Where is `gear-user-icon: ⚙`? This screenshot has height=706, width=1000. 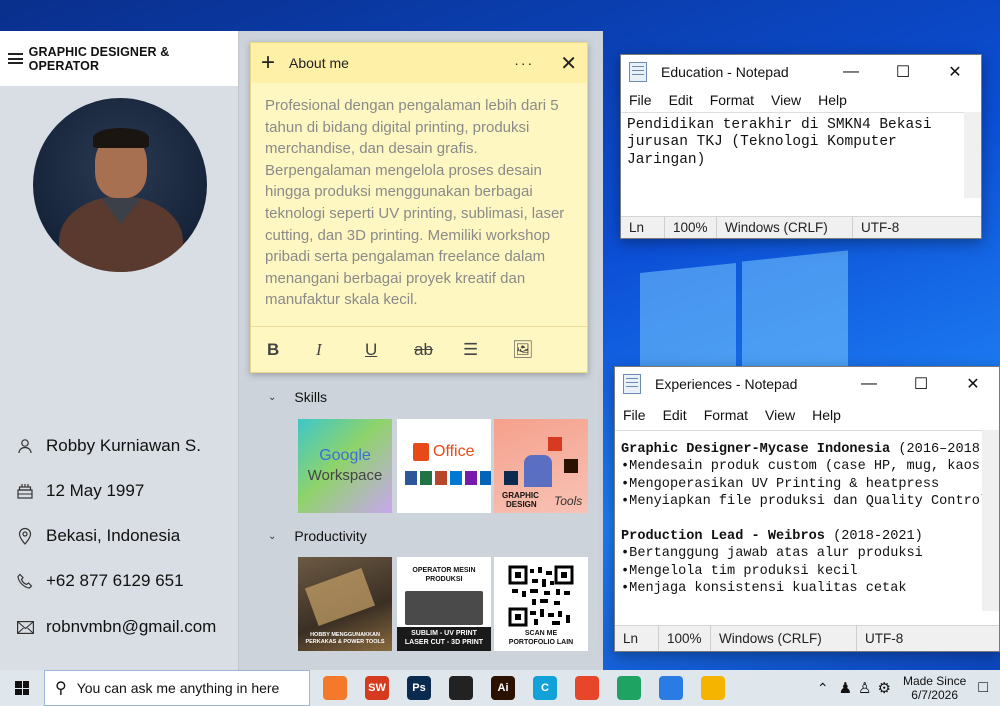 gear-user-icon: ⚙ is located at coordinates (884, 688).